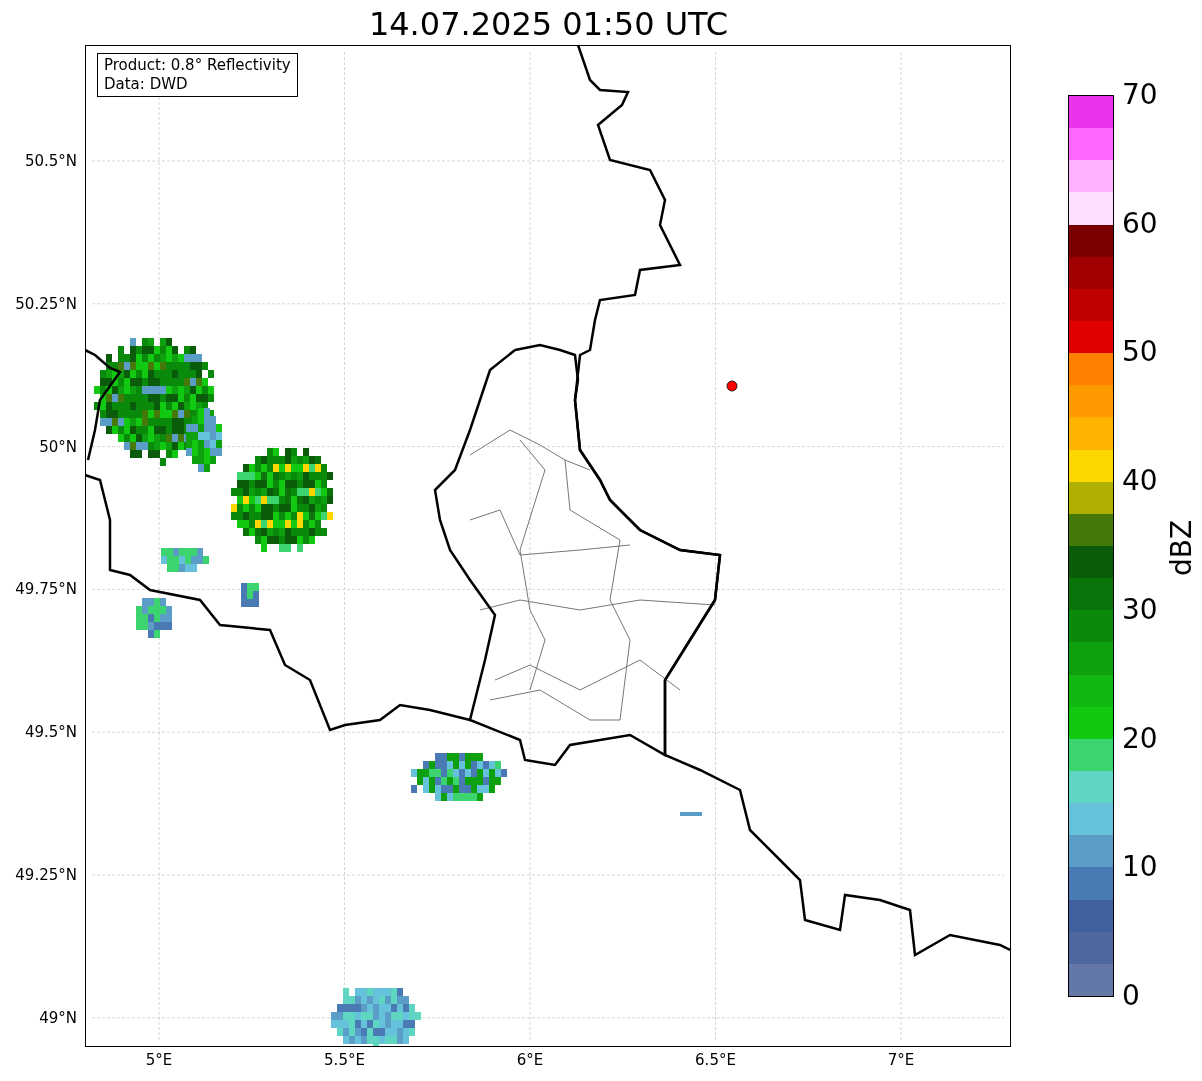  I want to click on latitude-label: 50.5°N, so click(50, 161).